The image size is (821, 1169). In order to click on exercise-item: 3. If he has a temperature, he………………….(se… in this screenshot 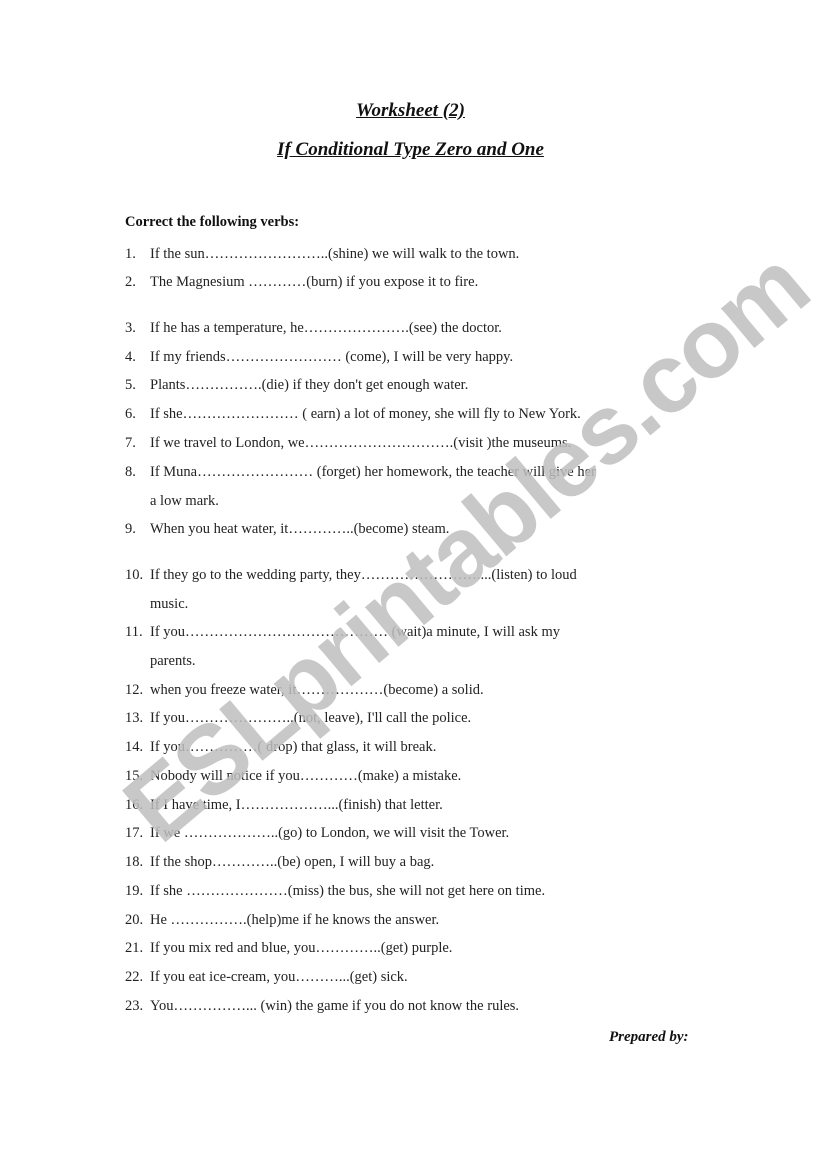, I will do `click(313, 328)`.